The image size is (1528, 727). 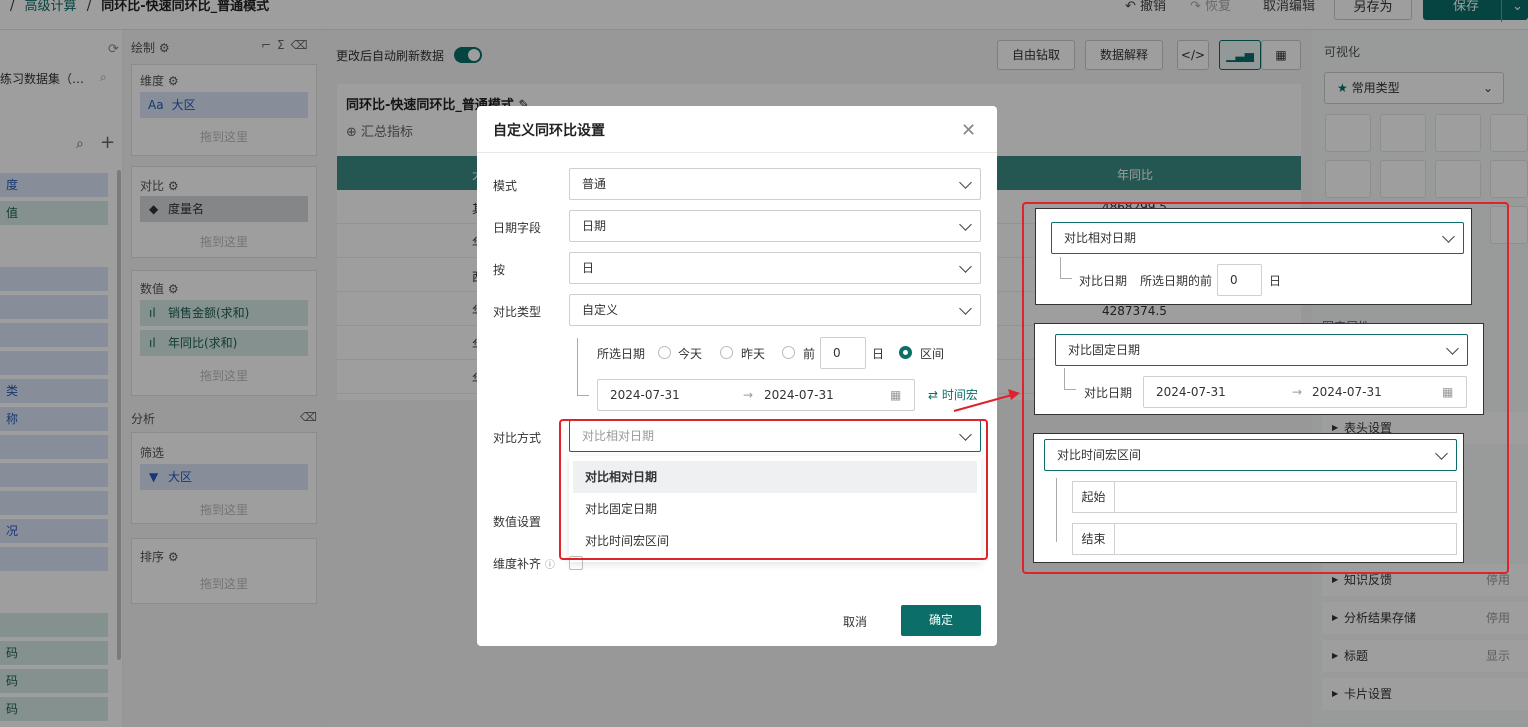 I want to click on granularity-select: 日, so click(x=775, y=268).